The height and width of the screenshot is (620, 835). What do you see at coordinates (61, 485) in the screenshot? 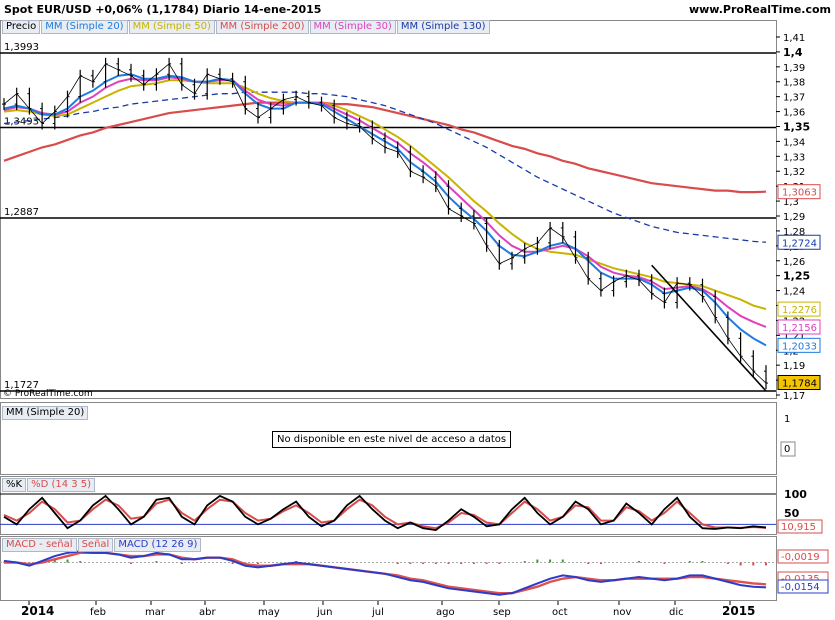
I see `stoch-legend-d: %D (14 3 5)` at bounding box center [61, 485].